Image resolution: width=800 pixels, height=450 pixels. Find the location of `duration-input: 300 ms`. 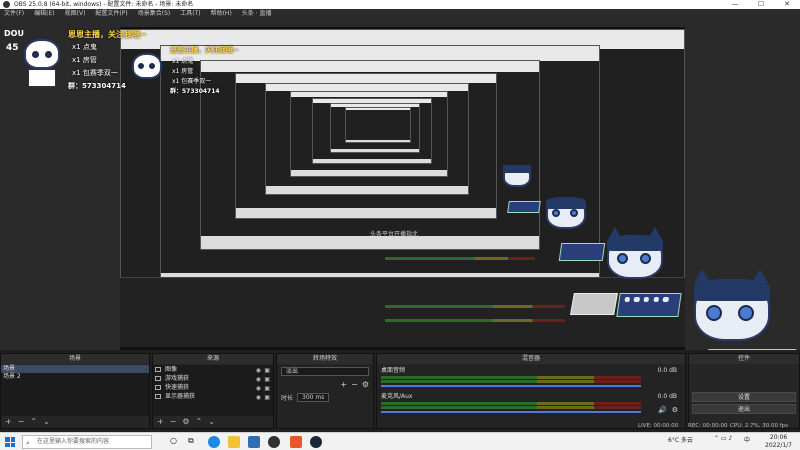

duration-input: 300 ms is located at coordinates (313, 397).